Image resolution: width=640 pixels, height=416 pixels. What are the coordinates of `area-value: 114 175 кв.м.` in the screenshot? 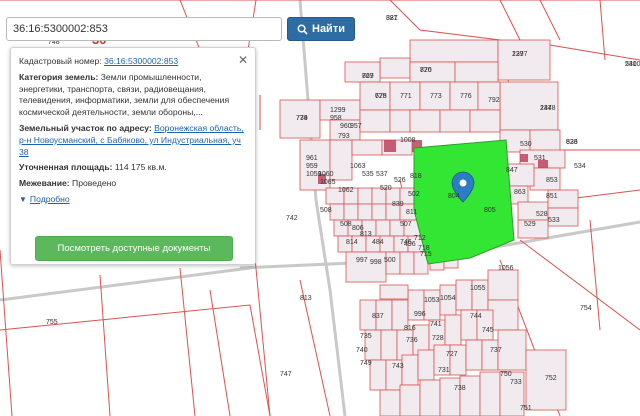 It's located at (140, 167).